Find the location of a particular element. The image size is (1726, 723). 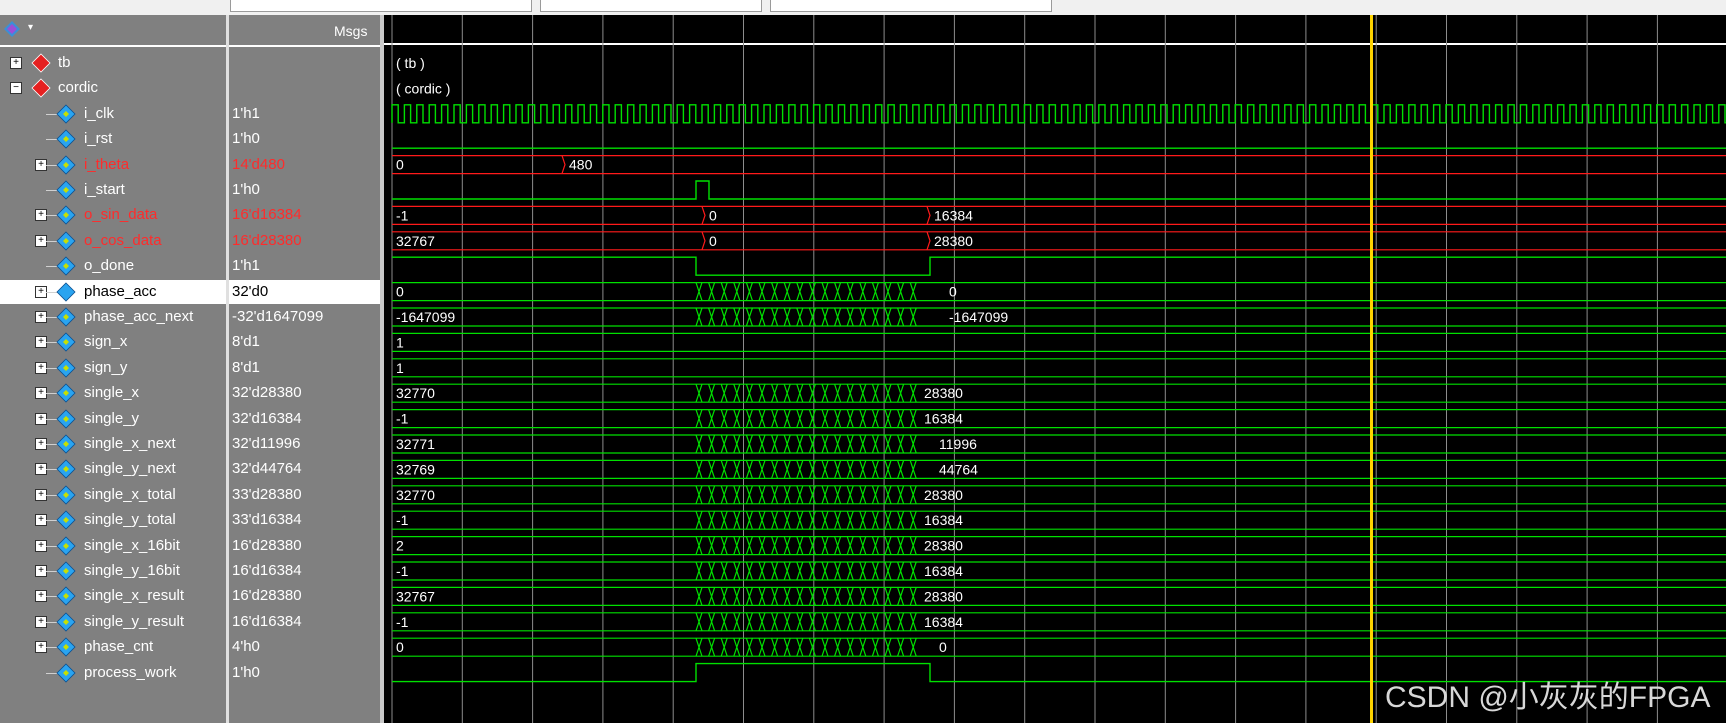

bus-value-label: 1 is located at coordinates (400, 368).